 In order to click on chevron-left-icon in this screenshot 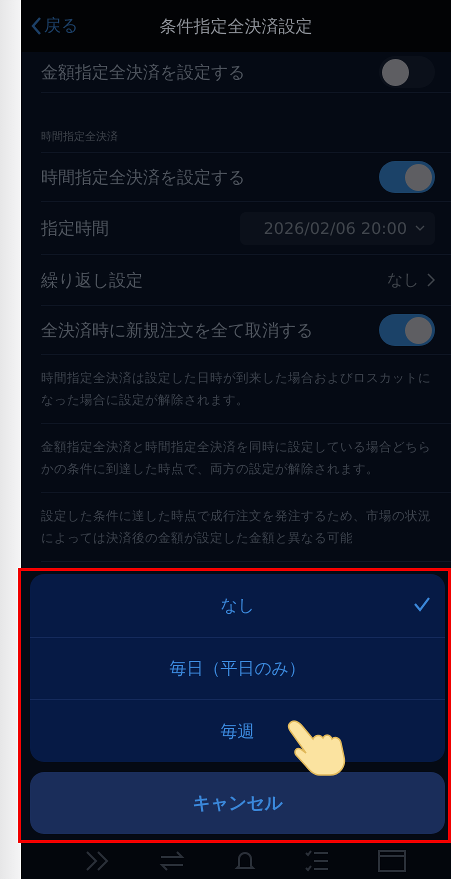, I will do `click(36, 25)`.